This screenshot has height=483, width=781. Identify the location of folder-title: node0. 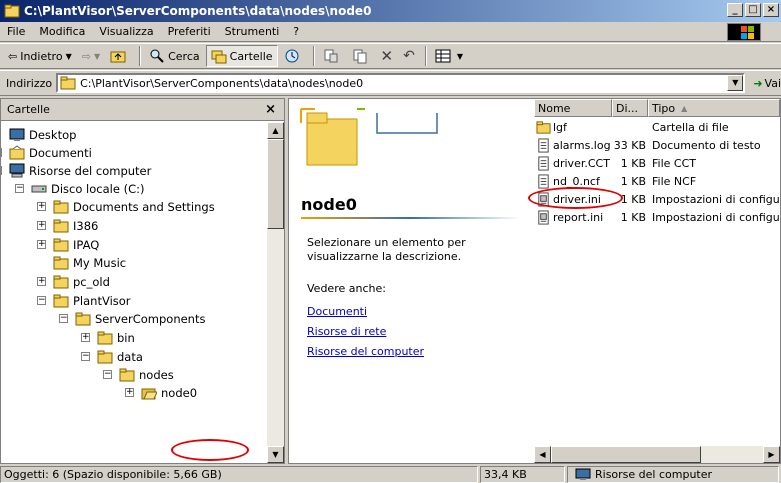
(329, 204).